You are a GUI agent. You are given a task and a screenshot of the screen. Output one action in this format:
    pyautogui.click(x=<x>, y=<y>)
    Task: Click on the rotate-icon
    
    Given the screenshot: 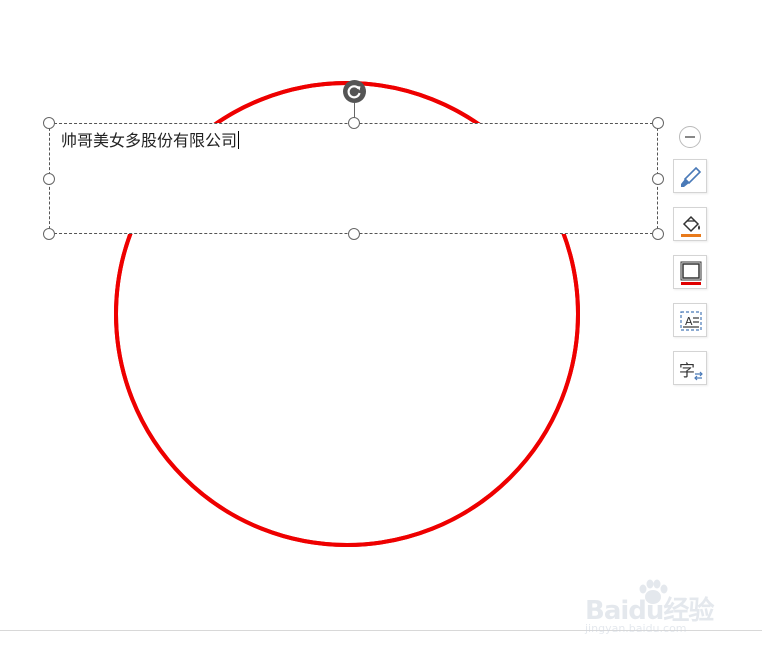 What is the action you would take?
    pyautogui.click(x=354, y=92)
    